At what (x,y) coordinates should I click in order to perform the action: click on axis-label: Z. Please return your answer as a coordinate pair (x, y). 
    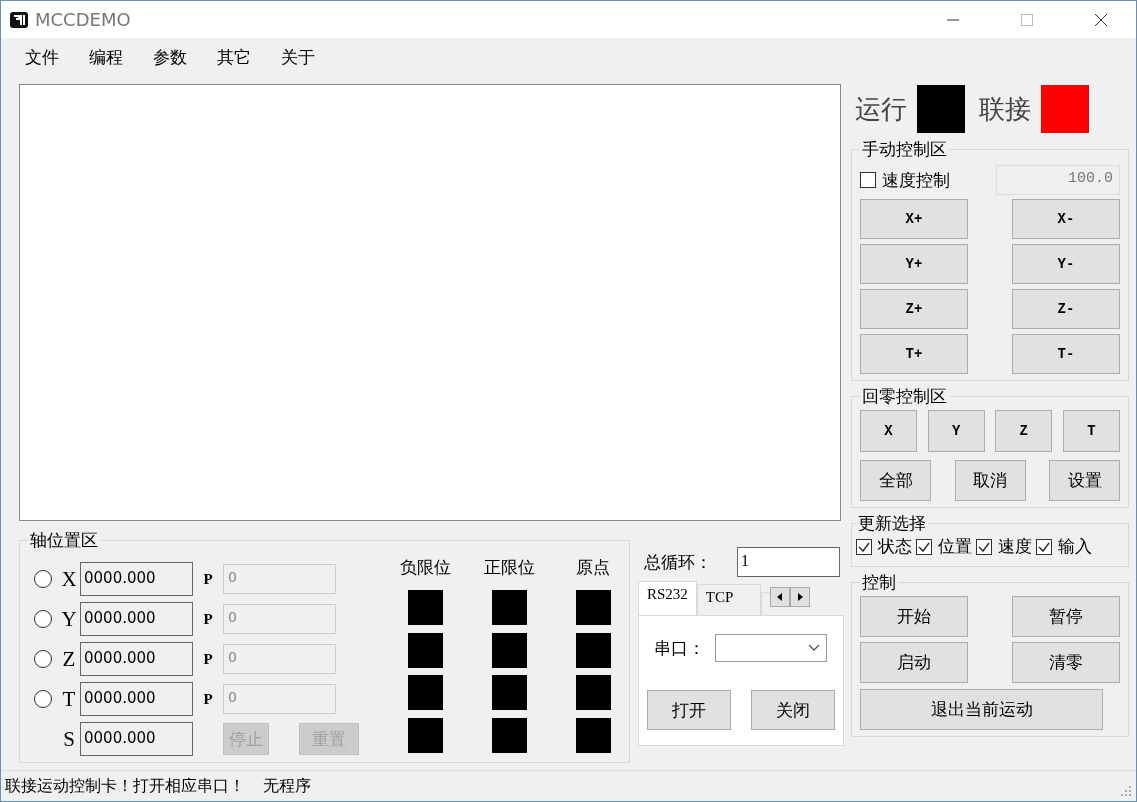
    Looking at the image, I should click on (69, 659).